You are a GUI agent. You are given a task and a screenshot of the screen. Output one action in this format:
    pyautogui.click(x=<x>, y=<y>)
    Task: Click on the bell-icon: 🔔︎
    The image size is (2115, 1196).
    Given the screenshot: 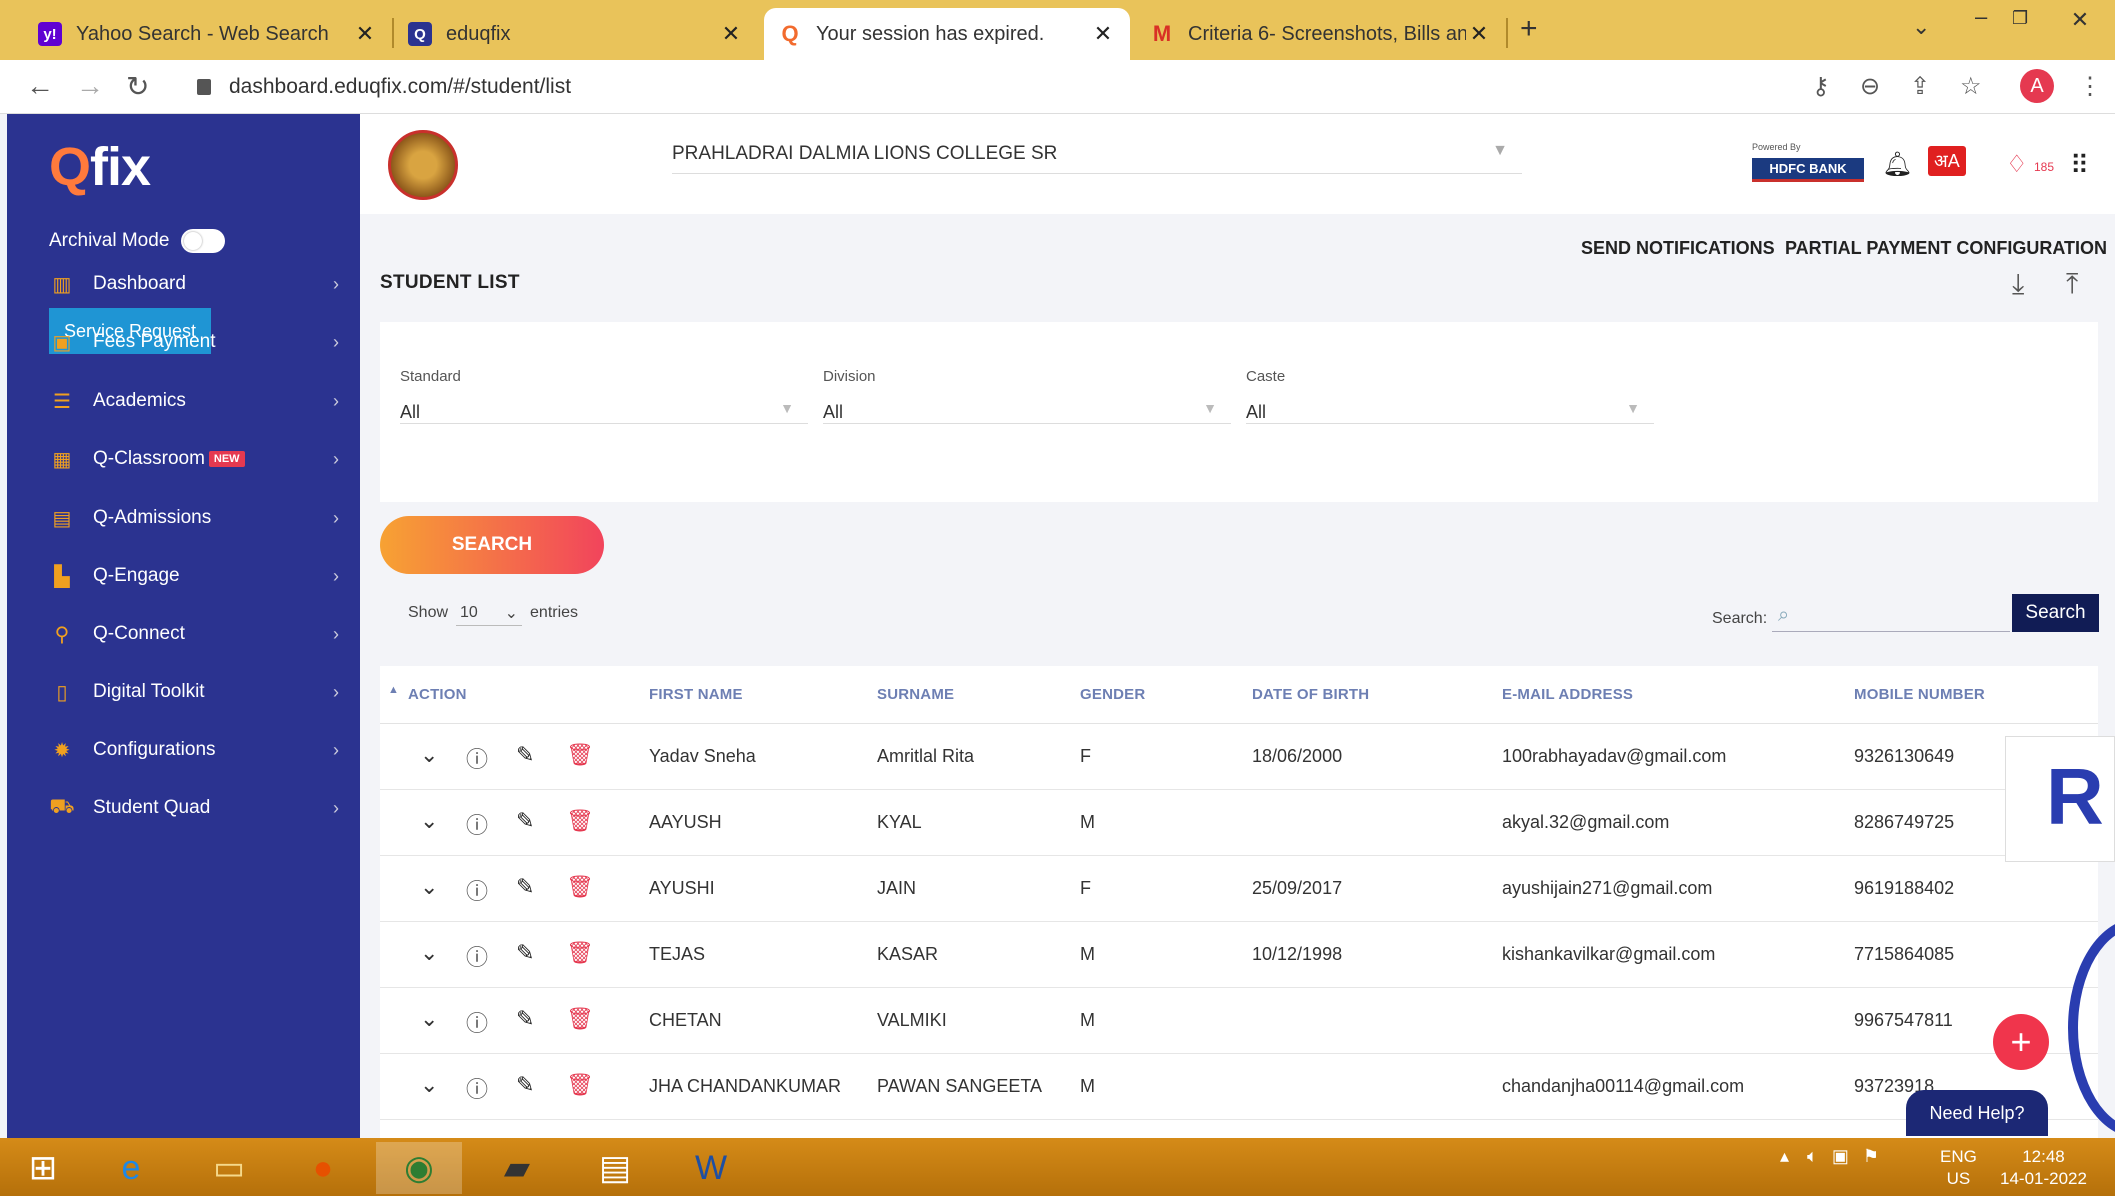 What is the action you would take?
    pyautogui.click(x=1897, y=164)
    